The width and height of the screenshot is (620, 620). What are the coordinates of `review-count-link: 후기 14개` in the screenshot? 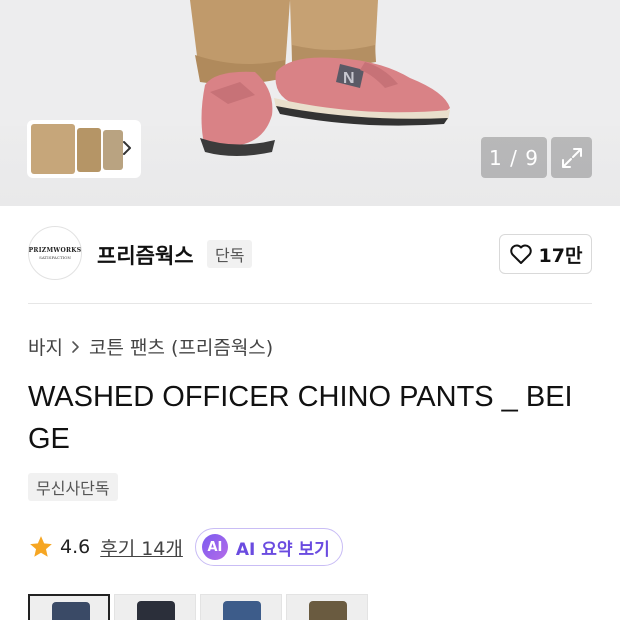 It's located at (141, 547).